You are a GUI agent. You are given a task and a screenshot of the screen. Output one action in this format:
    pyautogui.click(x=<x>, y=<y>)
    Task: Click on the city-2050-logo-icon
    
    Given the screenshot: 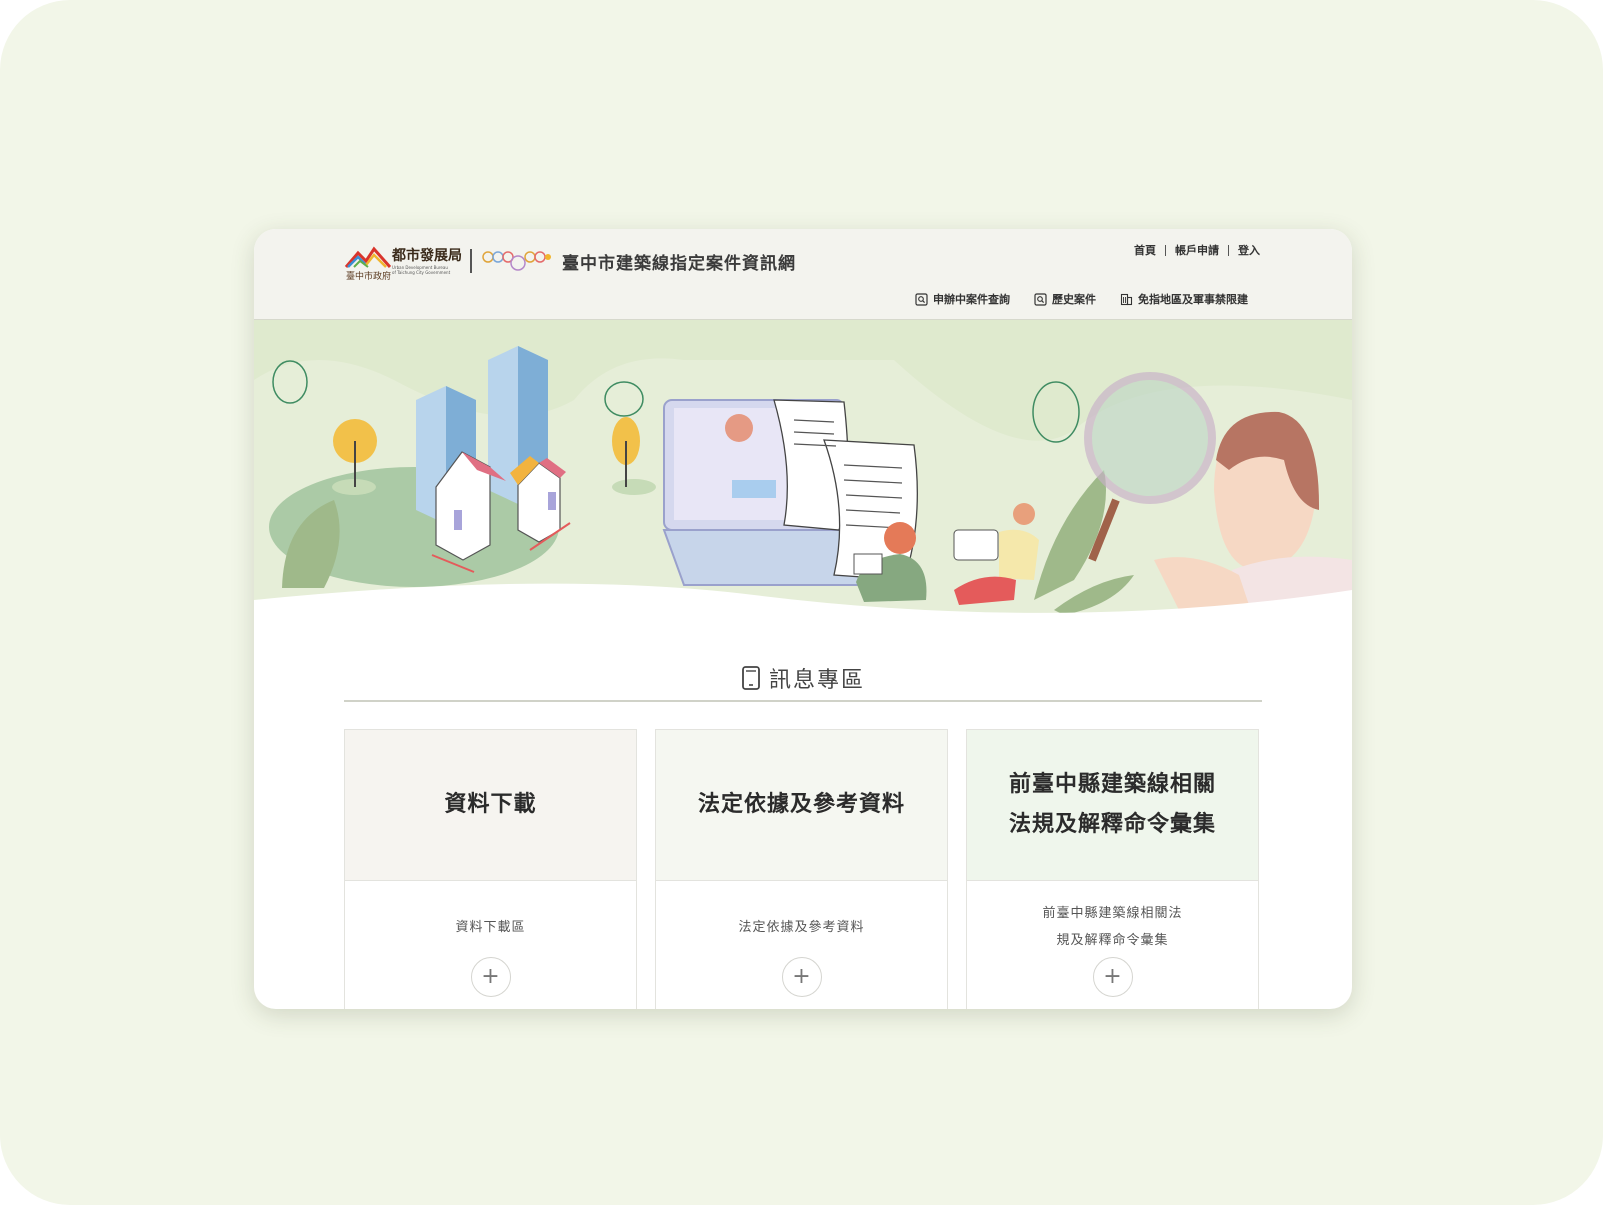 What is the action you would take?
    pyautogui.click(x=516, y=261)
    